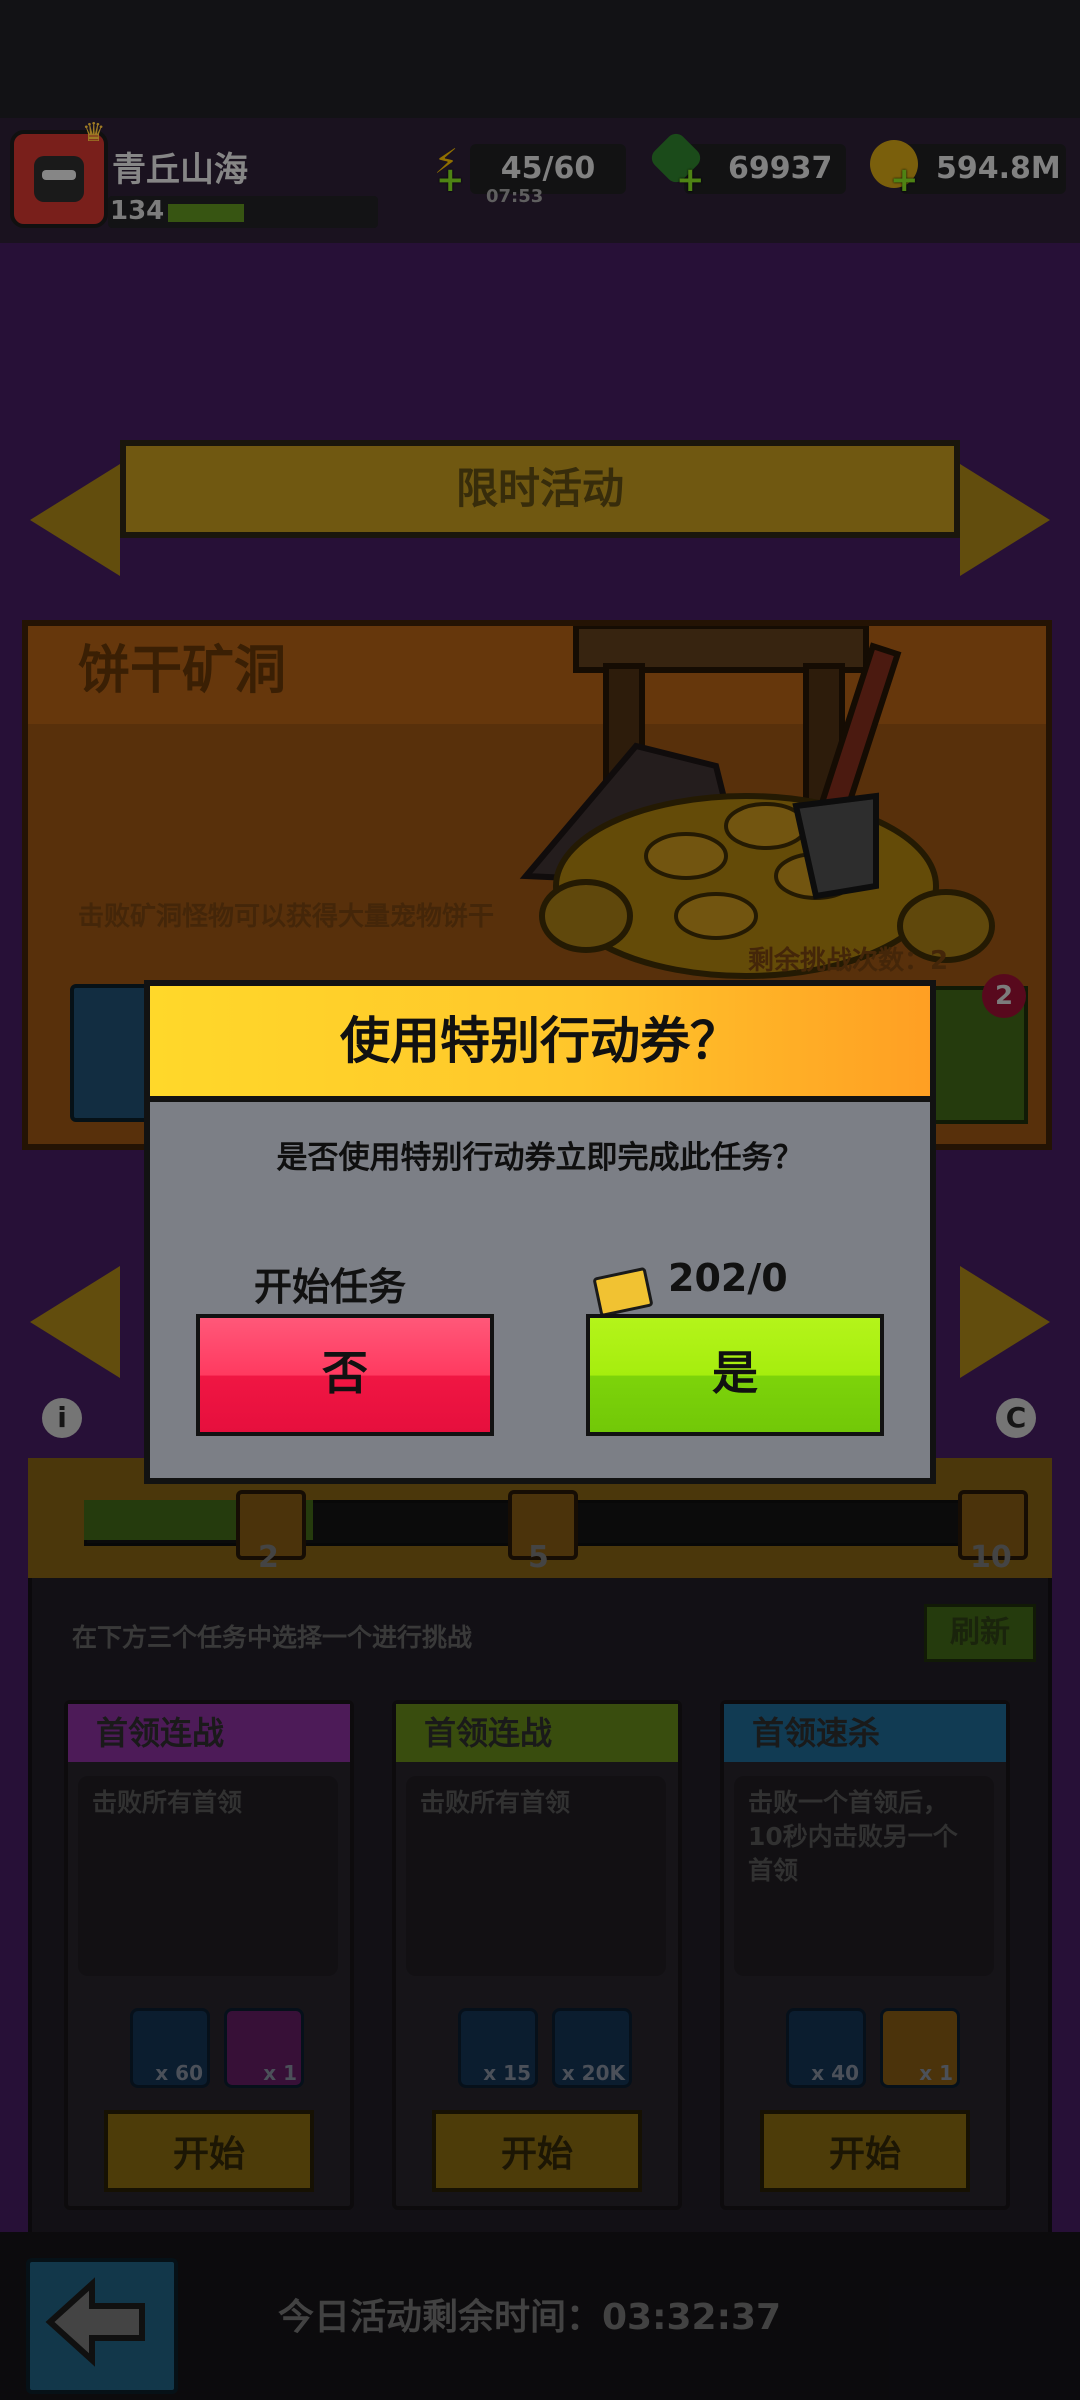 The image size is (1080, 2400). Describe the element at coordinates (540, 1044) in the screenshot. I see `dialog-title: 使用特别行动券？` at that location.